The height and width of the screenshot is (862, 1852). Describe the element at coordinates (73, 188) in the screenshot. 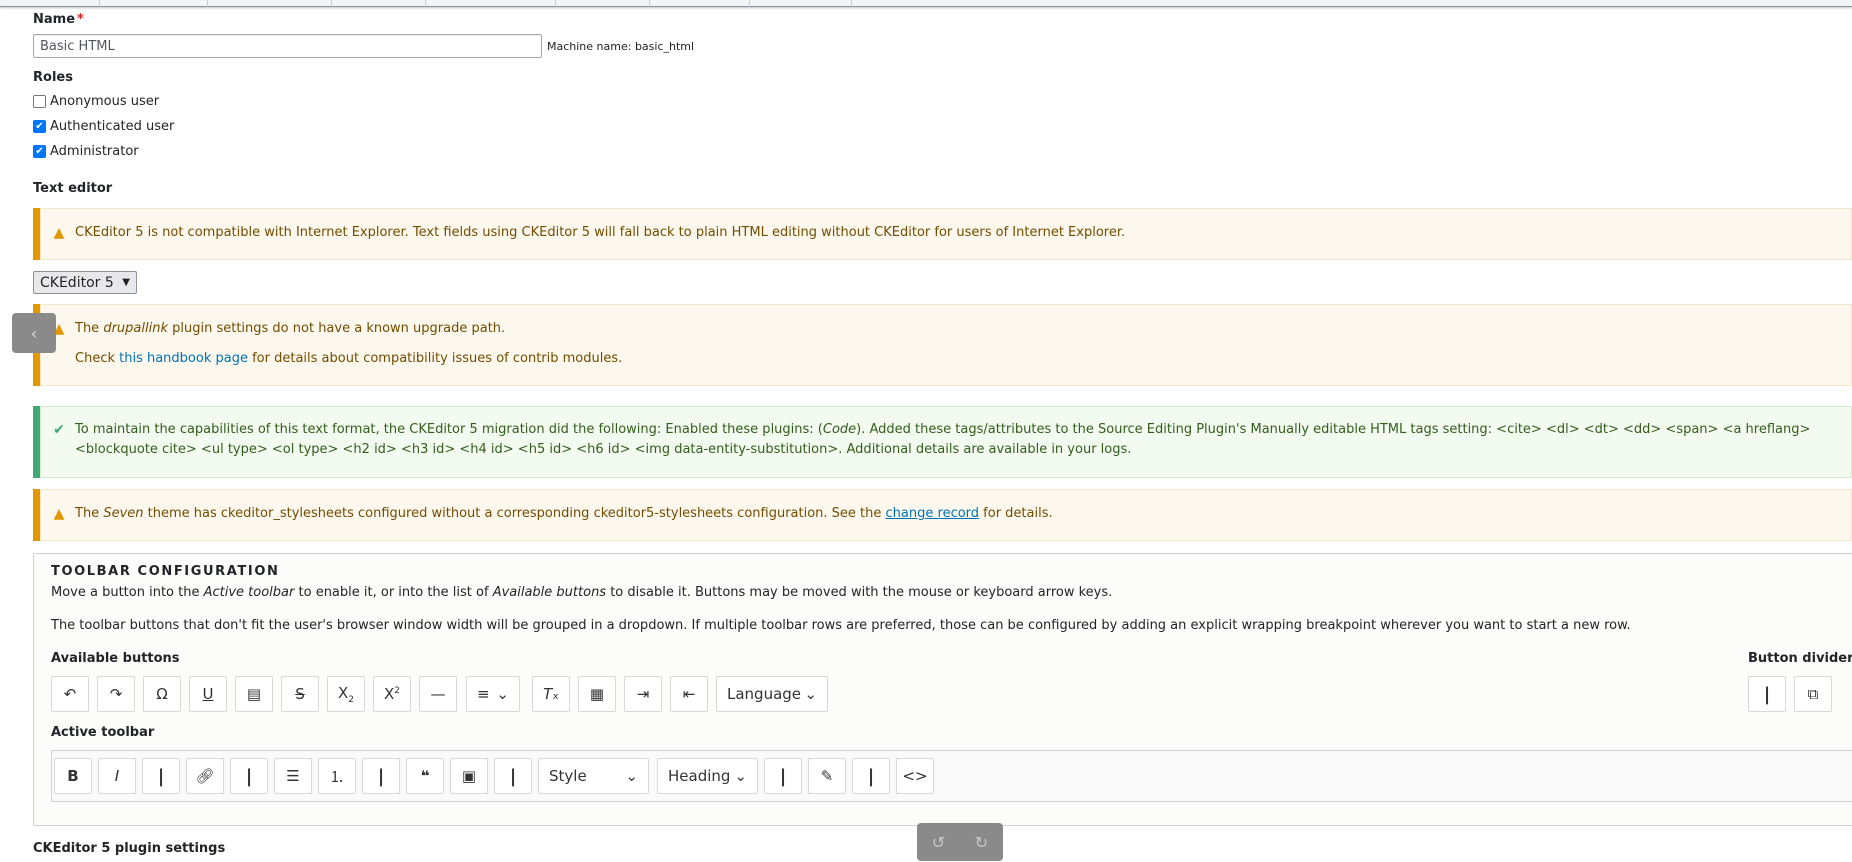

I see `text-editor-label: Text editor` at that location.